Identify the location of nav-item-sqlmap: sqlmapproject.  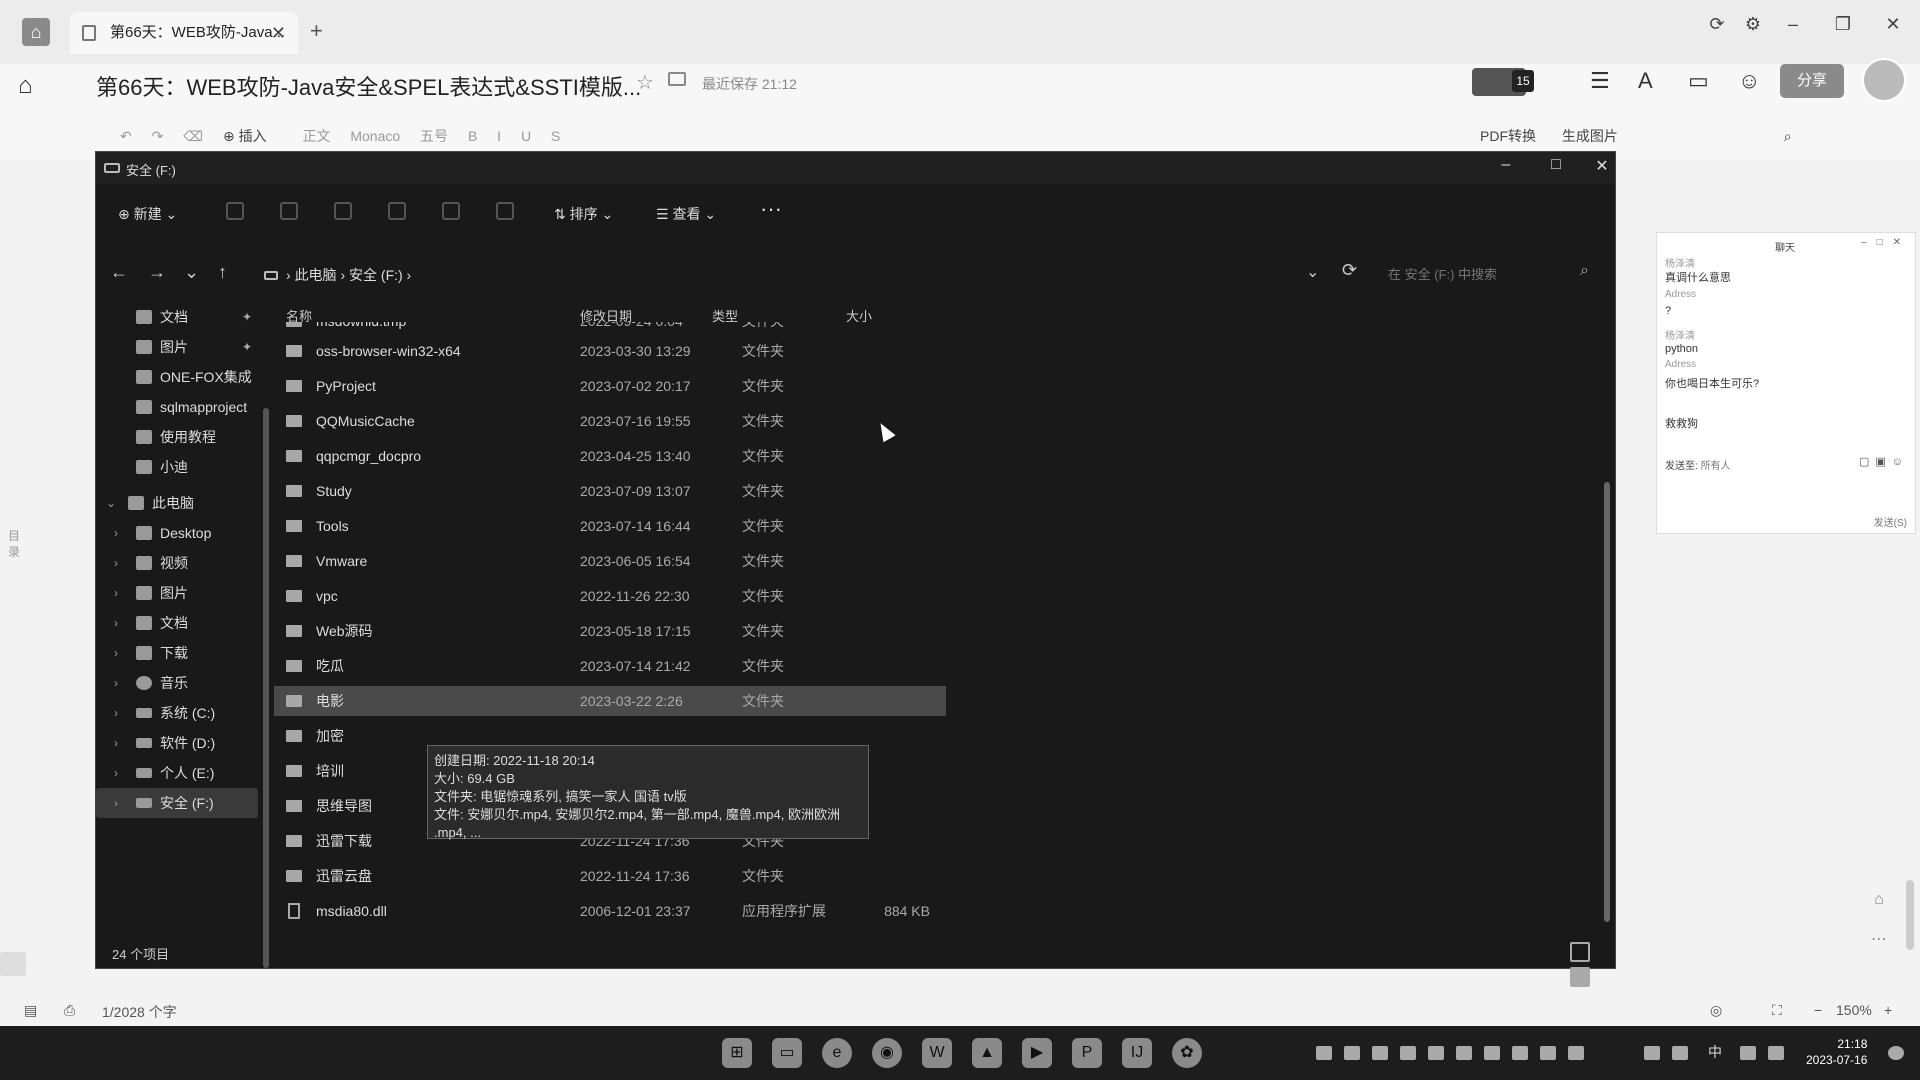
(177, 407).